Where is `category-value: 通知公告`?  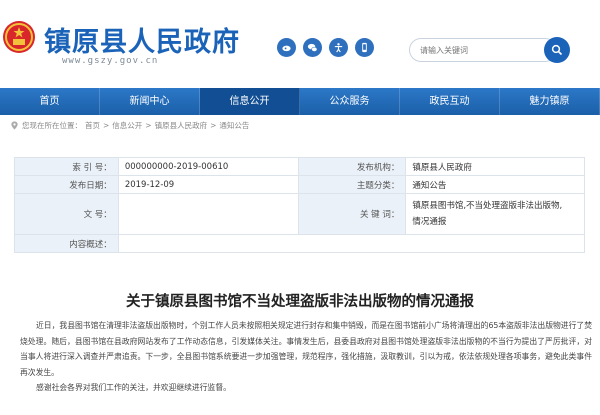
category-value: 通知公告 is located at coordinates (495, 184).